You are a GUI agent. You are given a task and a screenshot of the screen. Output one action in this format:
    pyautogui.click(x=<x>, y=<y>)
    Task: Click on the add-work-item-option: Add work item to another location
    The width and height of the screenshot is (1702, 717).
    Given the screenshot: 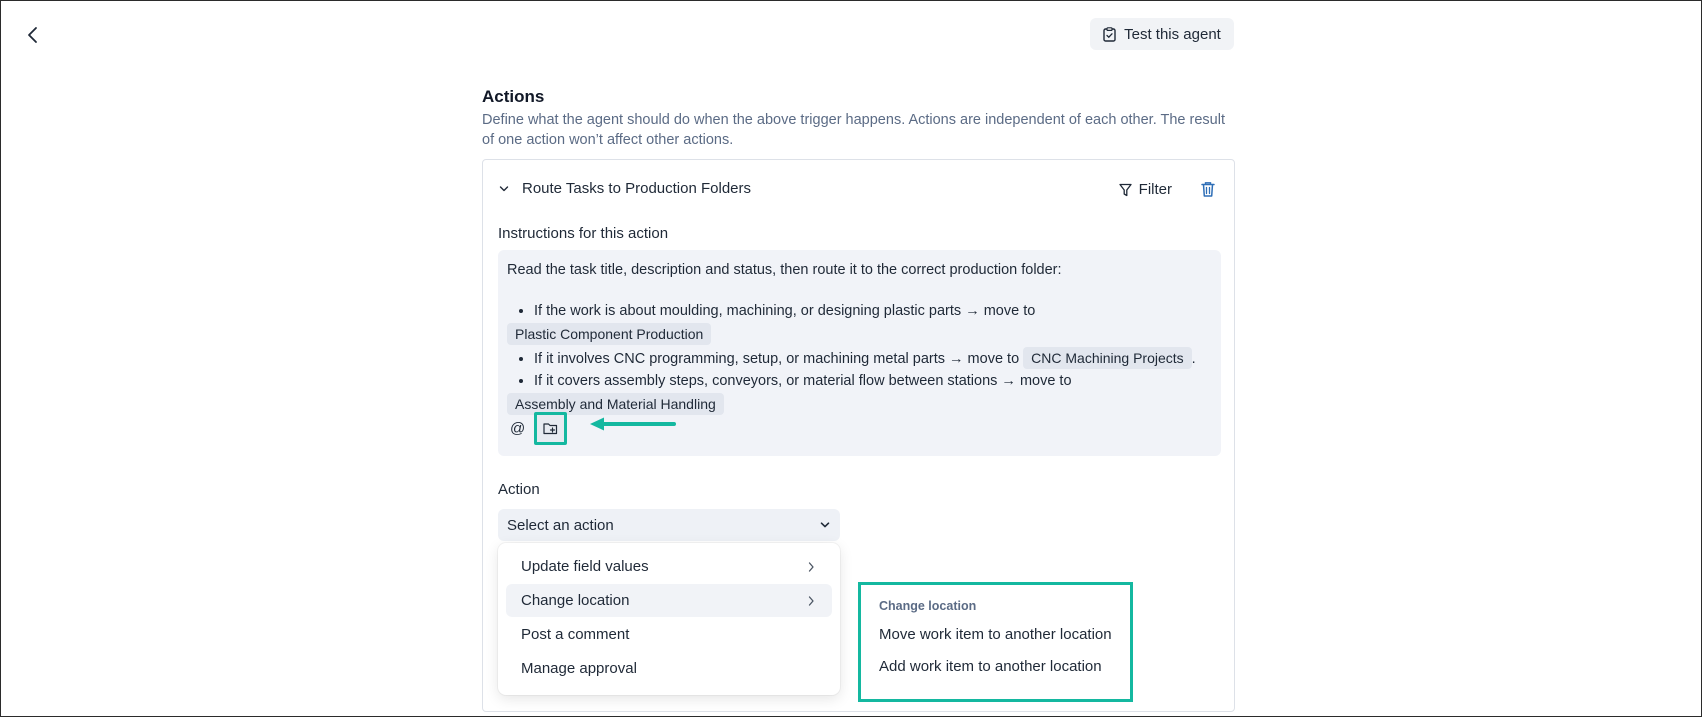 What is the action you would take?
    pyautogui.click(x=995, y=666)
    